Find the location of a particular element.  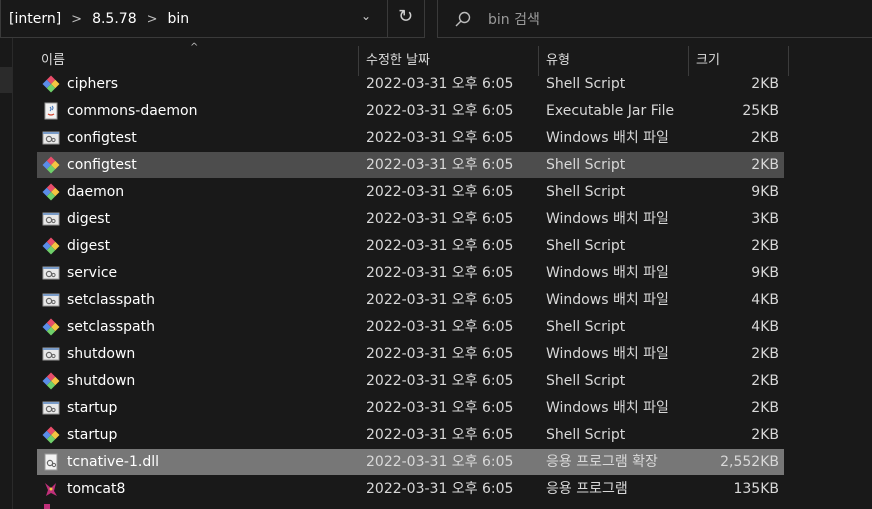

file-name: daemon is located at coordinates (96, 192).